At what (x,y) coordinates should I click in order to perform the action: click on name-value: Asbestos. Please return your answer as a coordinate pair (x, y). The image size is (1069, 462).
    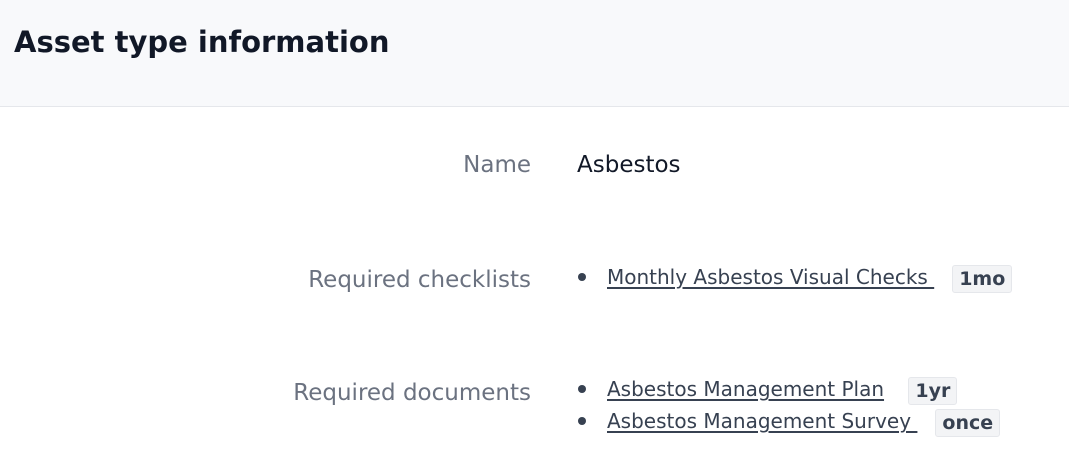
    Looking at the image, I should click on (629, 165).